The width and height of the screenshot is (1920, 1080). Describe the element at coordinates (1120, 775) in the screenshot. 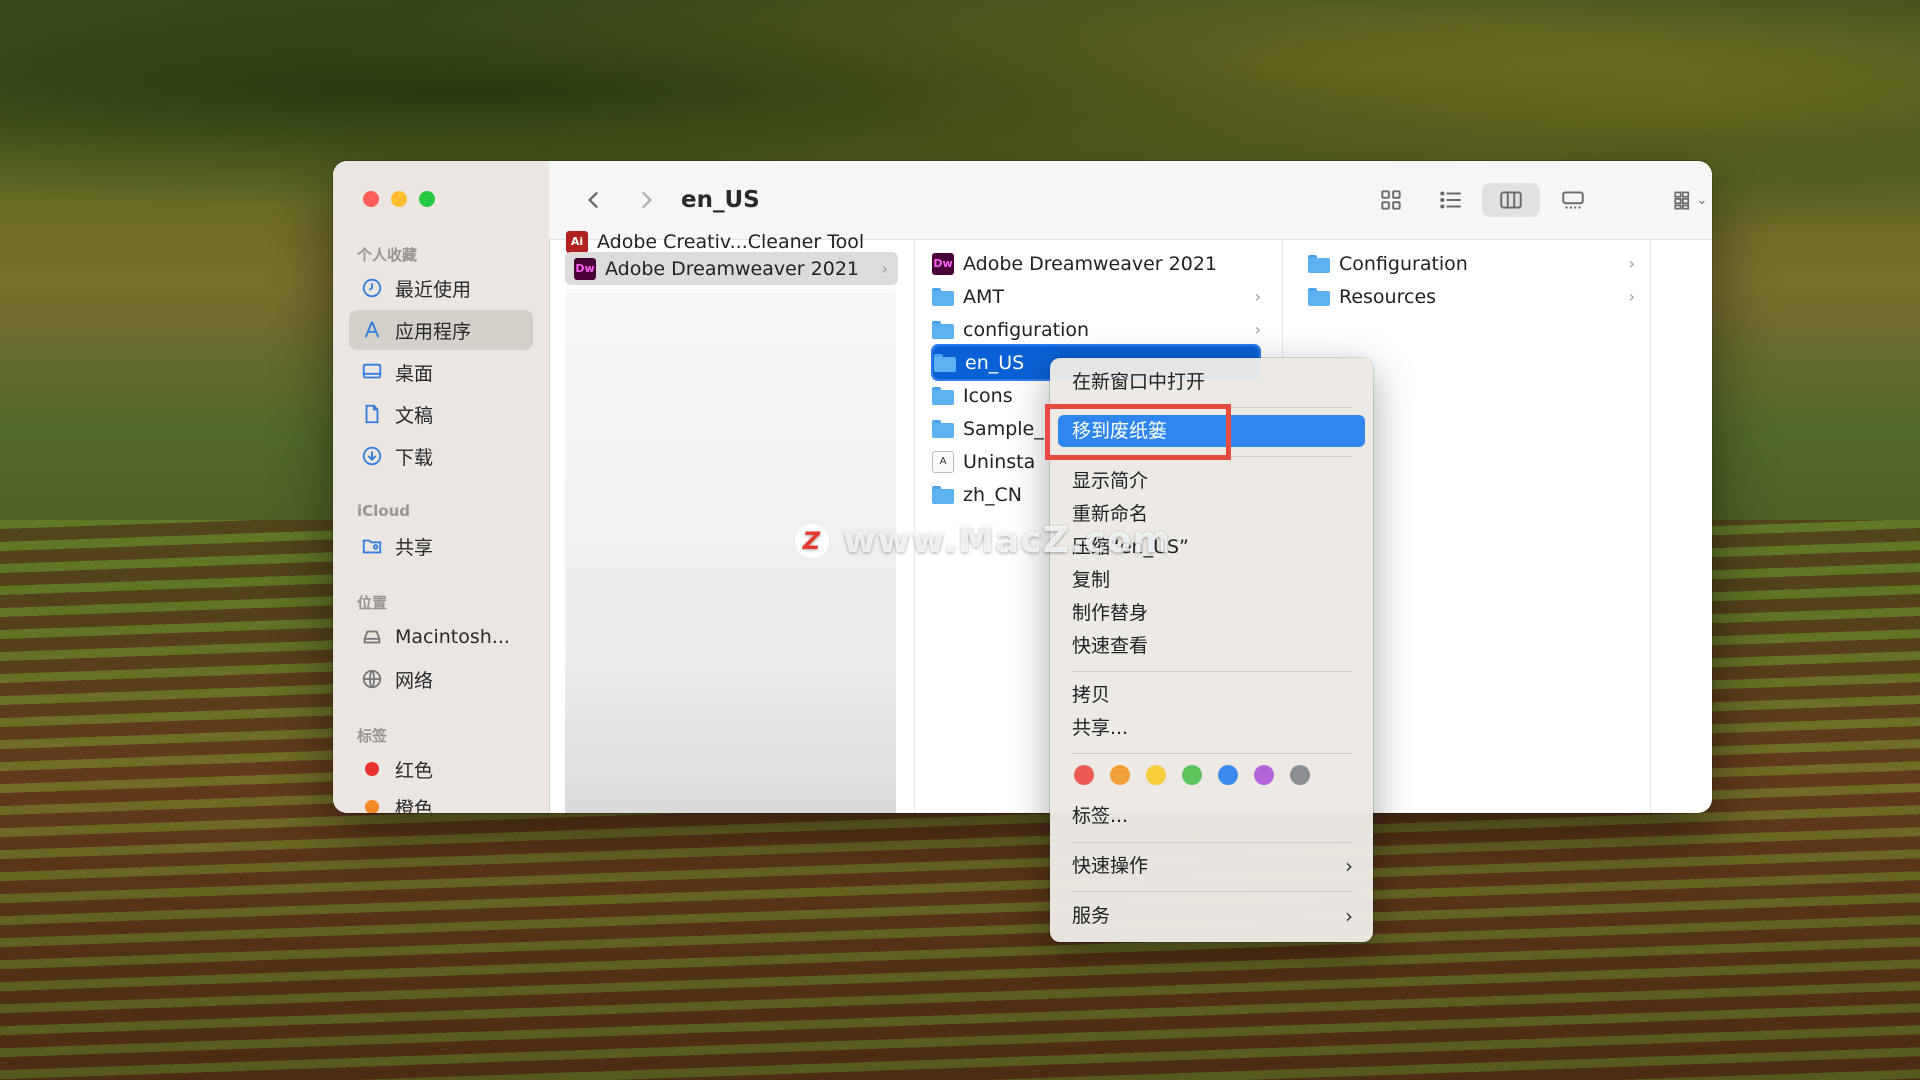

I see `tag-orange-swatch` at that location.